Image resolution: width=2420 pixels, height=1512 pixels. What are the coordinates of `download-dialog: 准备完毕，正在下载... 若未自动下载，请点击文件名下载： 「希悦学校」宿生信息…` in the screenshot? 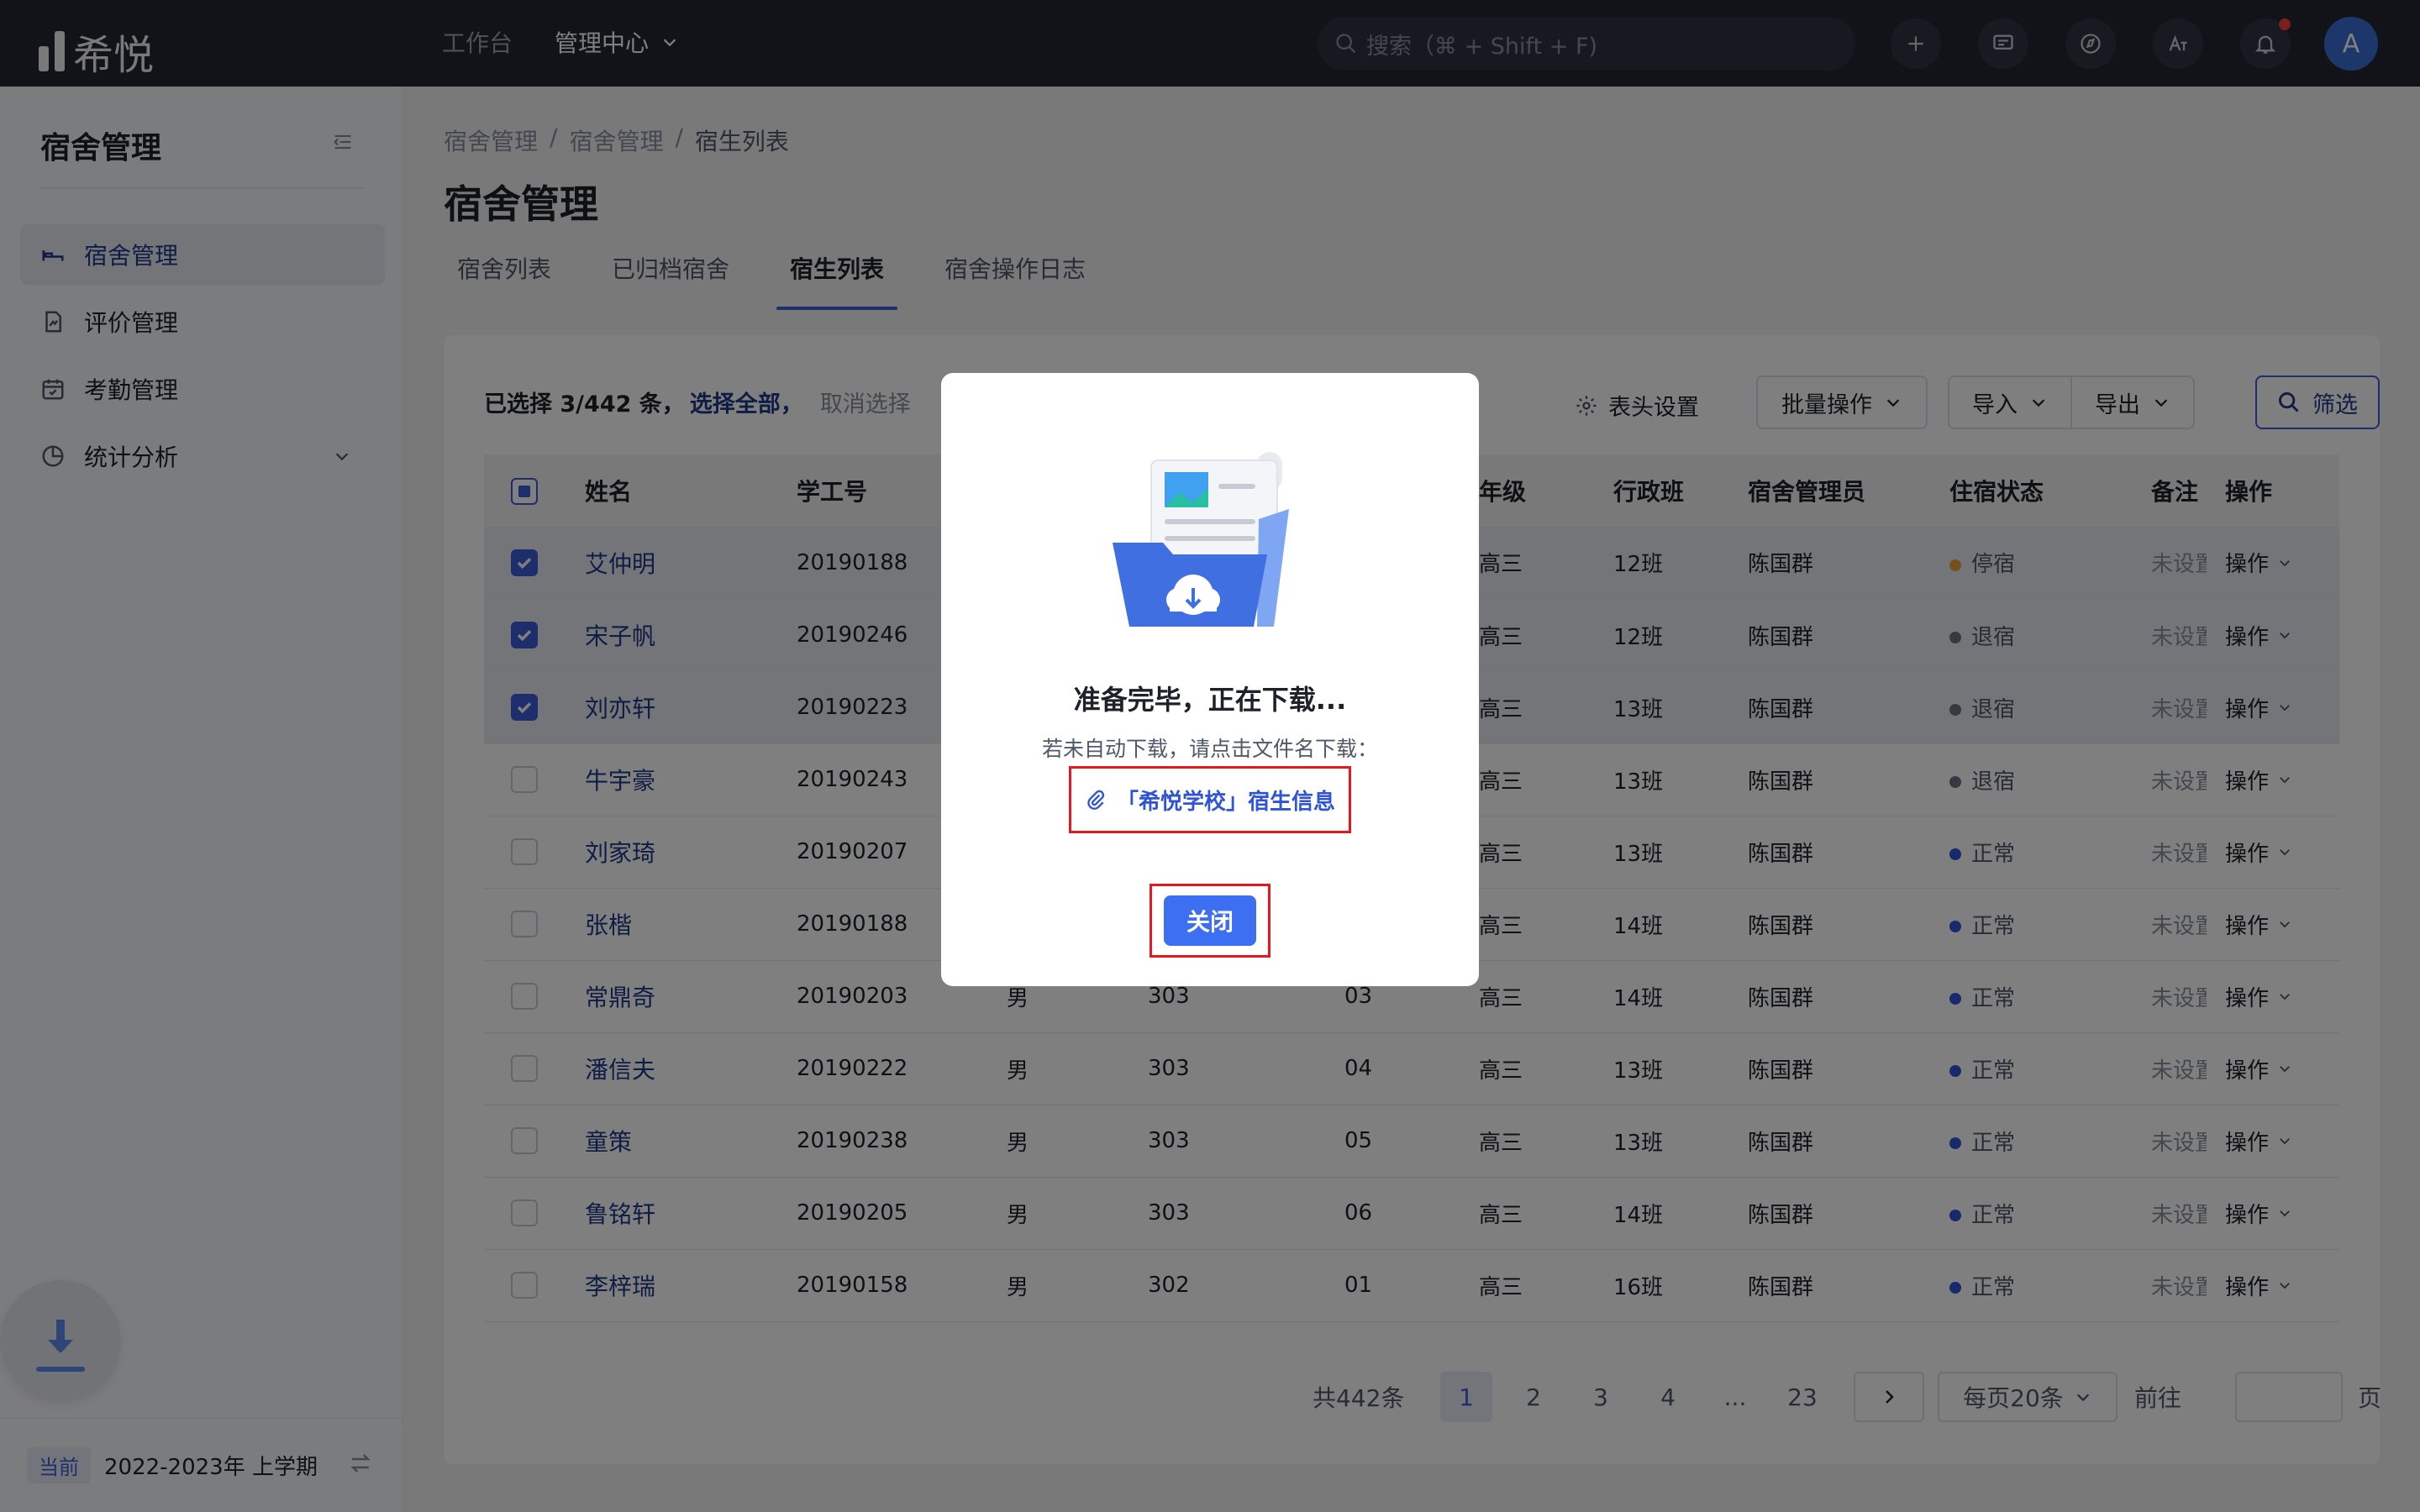 It's located at (1210, 679).